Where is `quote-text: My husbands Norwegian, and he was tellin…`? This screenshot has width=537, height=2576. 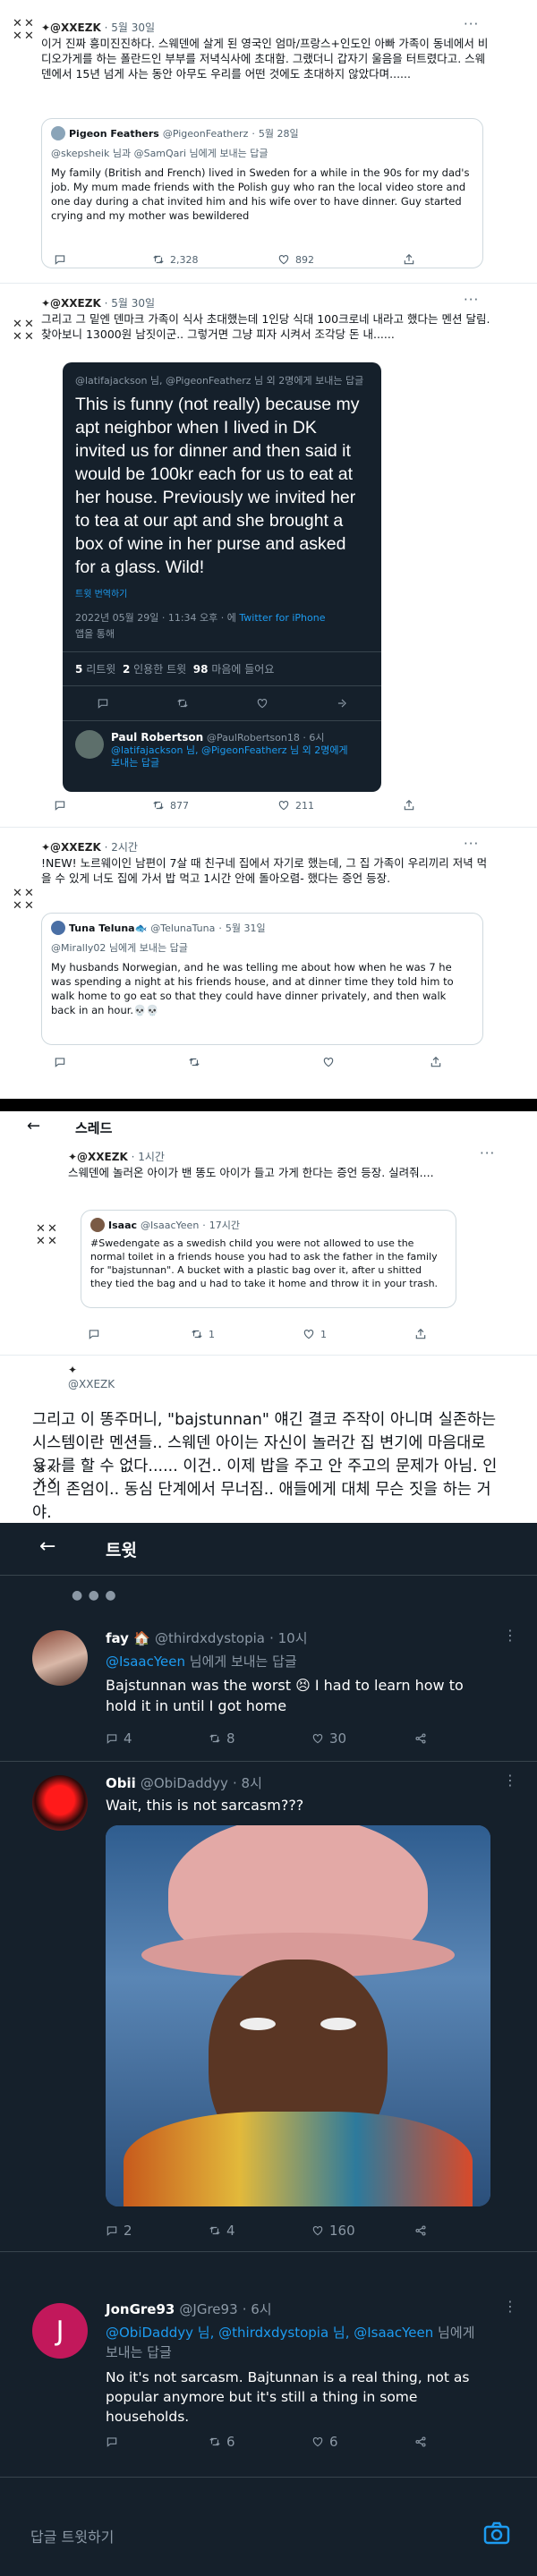 quote-text: My husbands Norwegian, and he was tellin… is located at coordinates (252, 988).